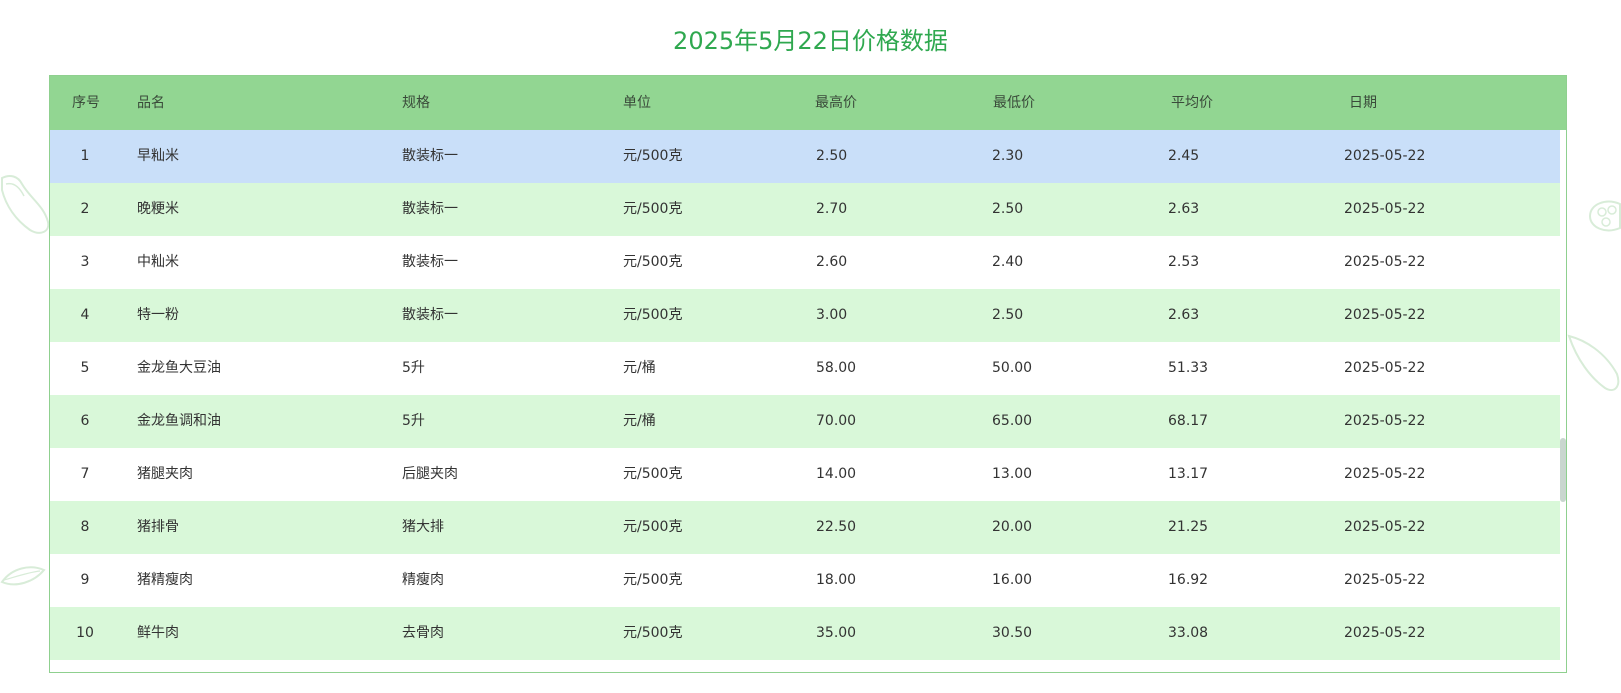  Describe the element at coordinates (836, 474) in the screenshot. I see `cell-high: 14.00` at that location.